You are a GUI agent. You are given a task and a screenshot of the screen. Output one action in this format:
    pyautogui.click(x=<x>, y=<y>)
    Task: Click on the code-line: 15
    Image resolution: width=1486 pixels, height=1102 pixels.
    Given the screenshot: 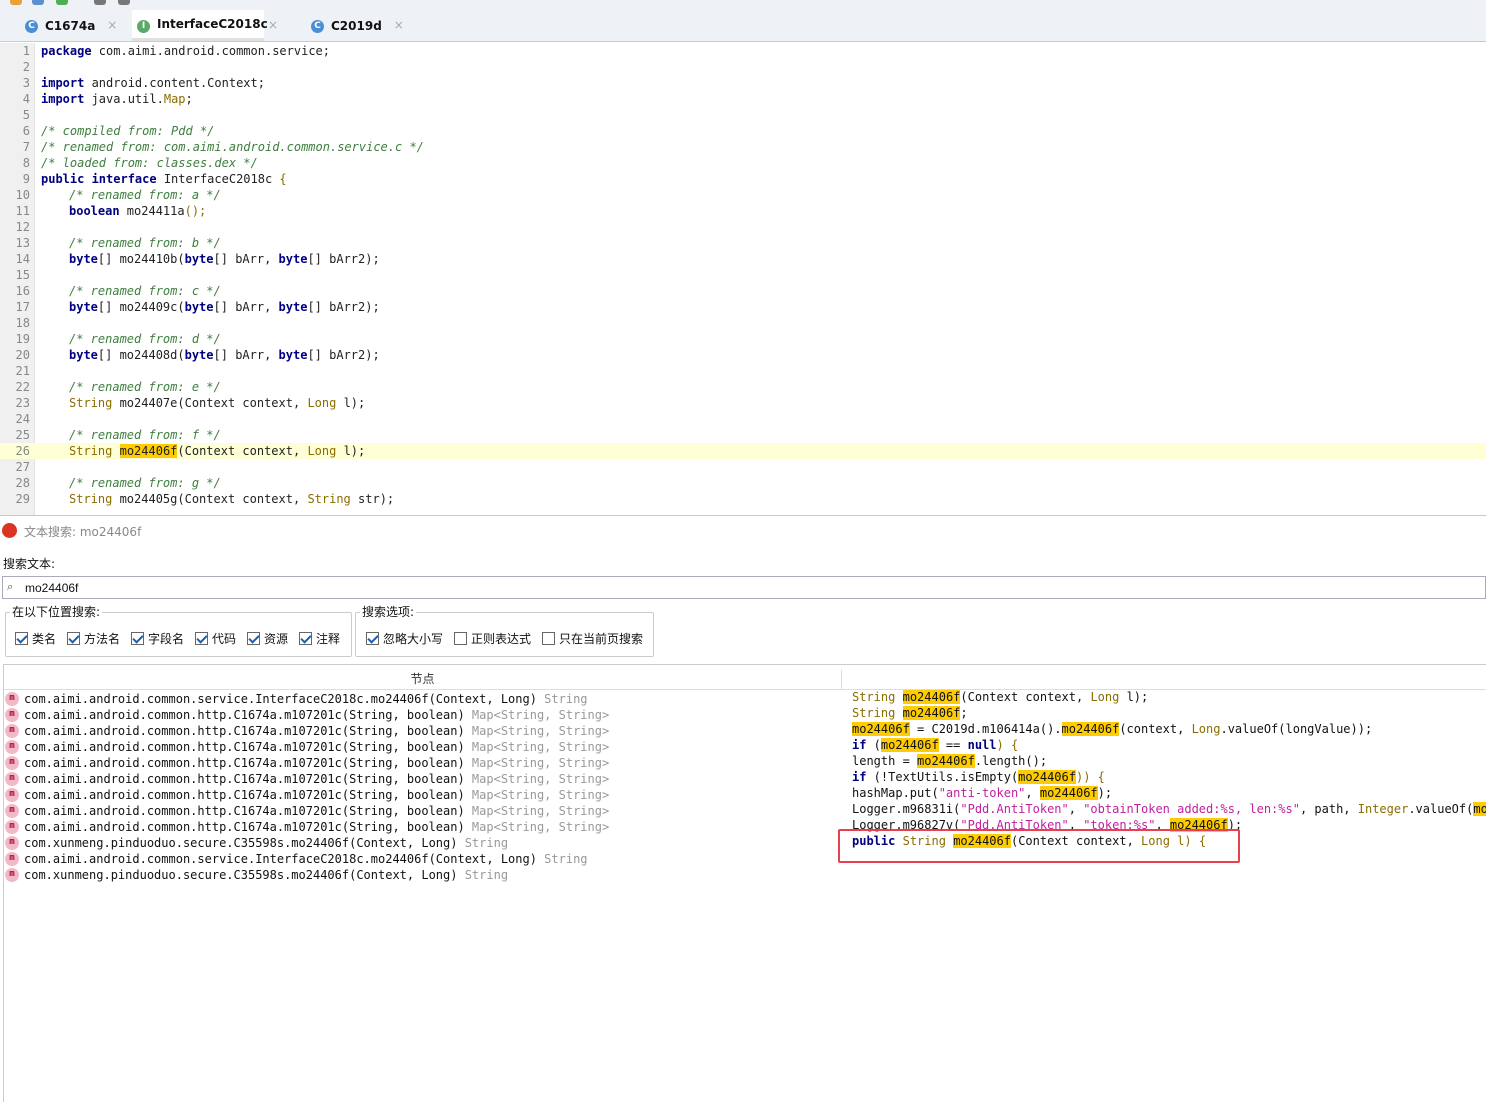 What is the action you would take?
    pyautogui.click(x=22, y=275)
    